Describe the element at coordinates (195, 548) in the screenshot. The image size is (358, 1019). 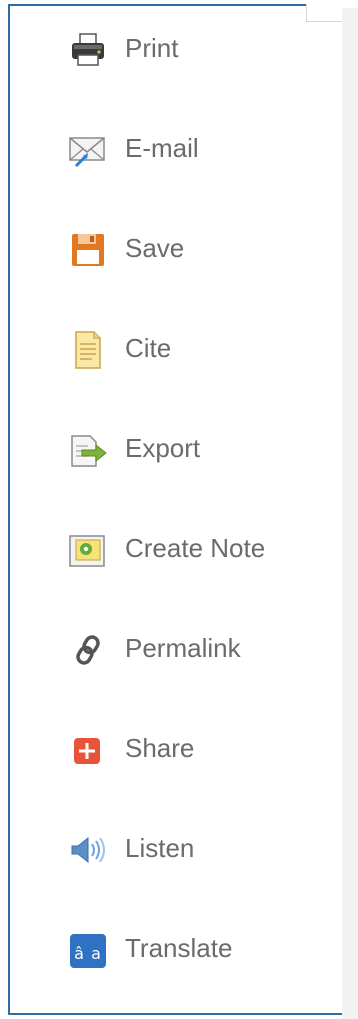
I see `tool-create-note-label: Create Note` at that location.